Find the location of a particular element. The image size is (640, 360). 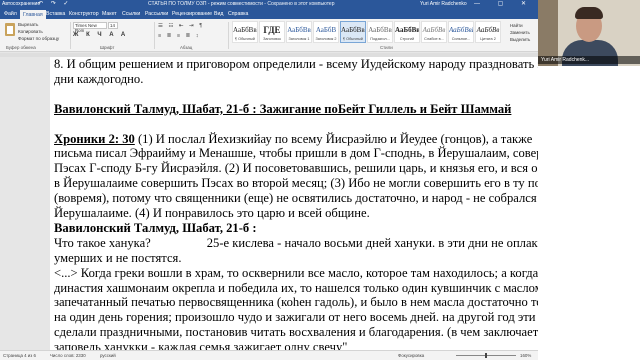

font-format-buttons: Ж К Ч A A is located at coordinates (100, 35).